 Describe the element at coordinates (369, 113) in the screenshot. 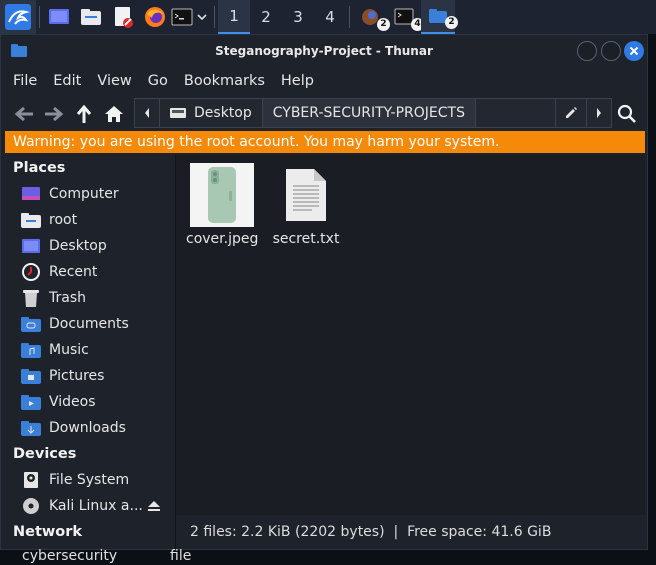

I see `breadcrumb-current: CYBER-SECURITY-PROJECTS` at that location.